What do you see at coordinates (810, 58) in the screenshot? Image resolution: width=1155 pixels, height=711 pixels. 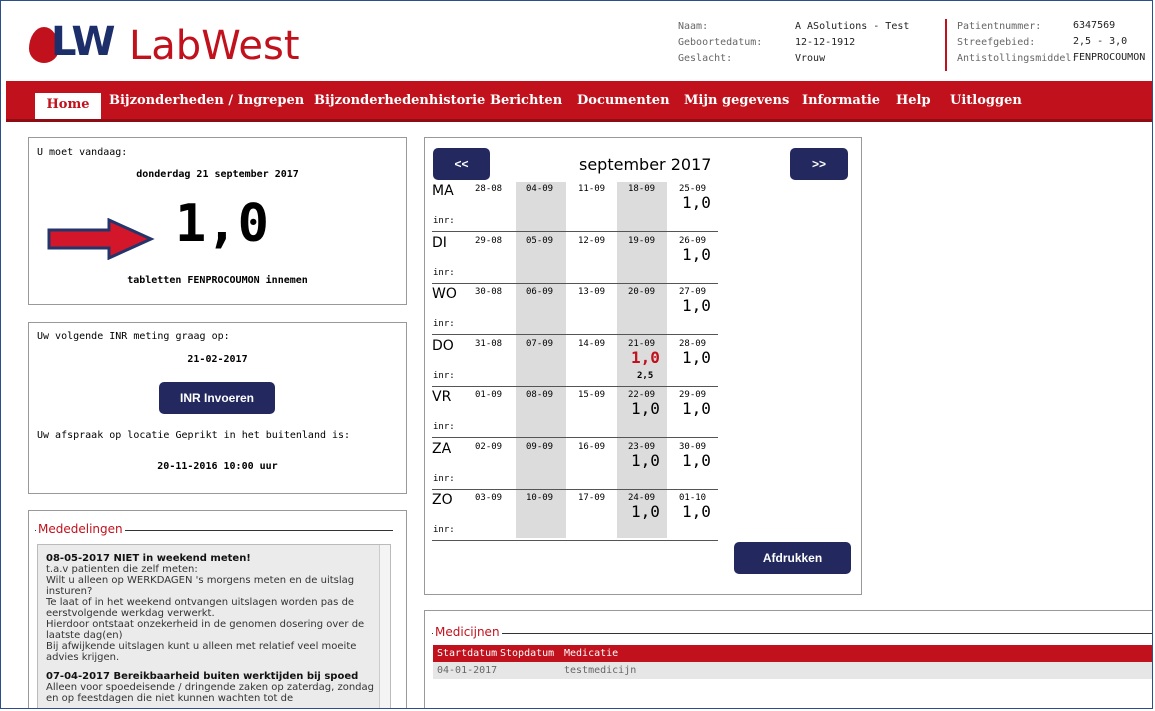 I see `geslacht-value: Vrouw` at bounding box center [810, 58].